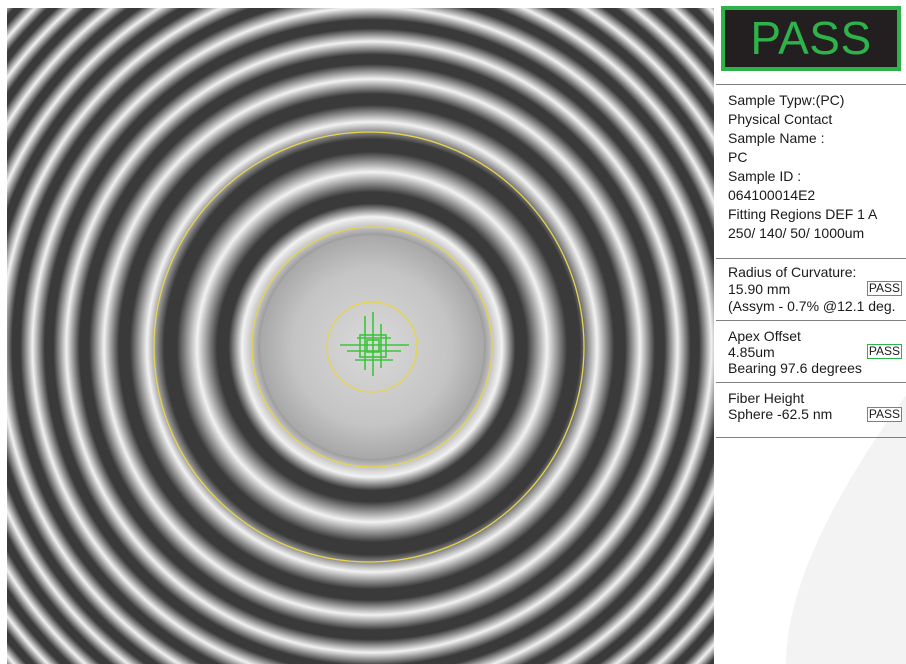  What do you see at coordinates (884, 351) in the screenshot?
I see `apex-status-badge: PASS` at bounding box center [884, 351].